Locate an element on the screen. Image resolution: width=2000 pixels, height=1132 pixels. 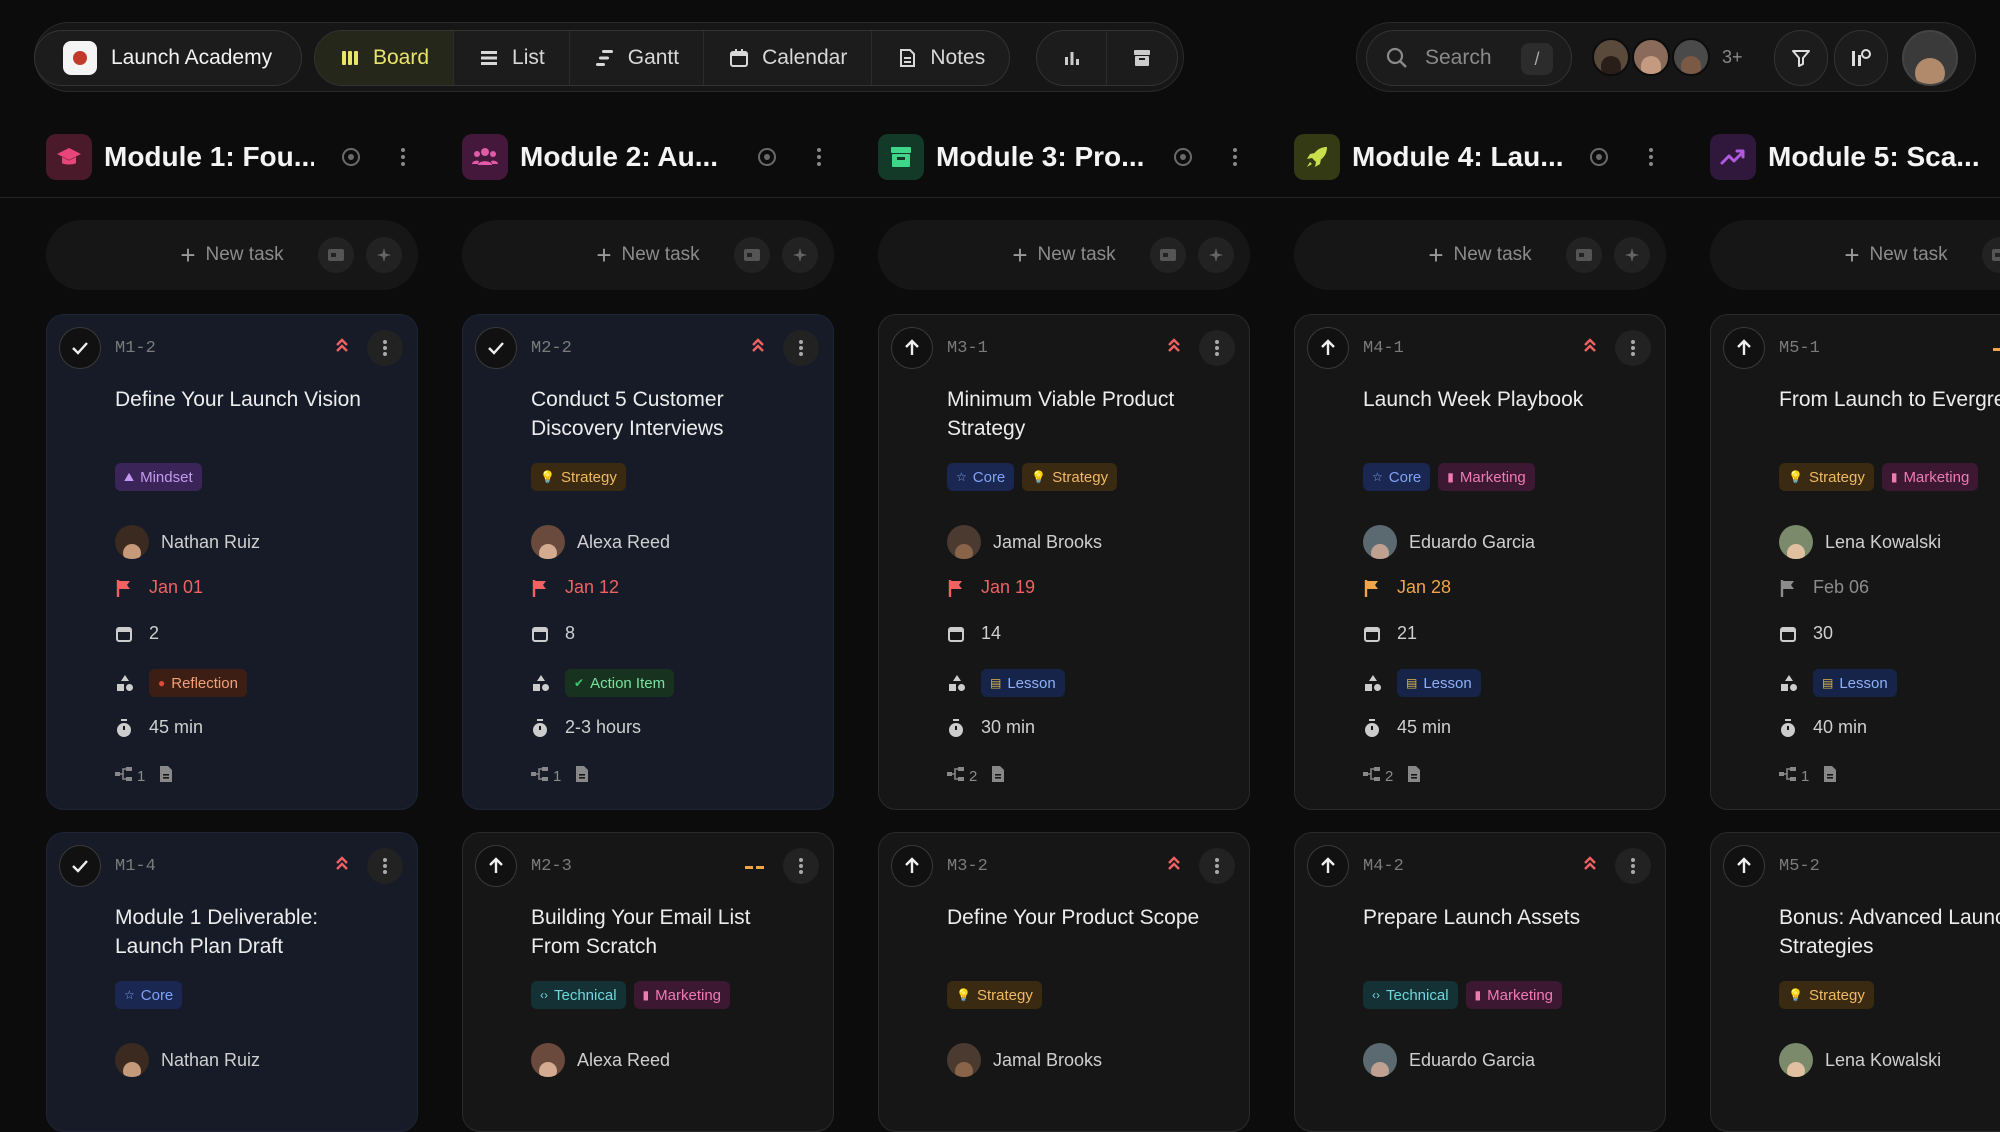
user-avatar is located at coordinates (1930, 58).